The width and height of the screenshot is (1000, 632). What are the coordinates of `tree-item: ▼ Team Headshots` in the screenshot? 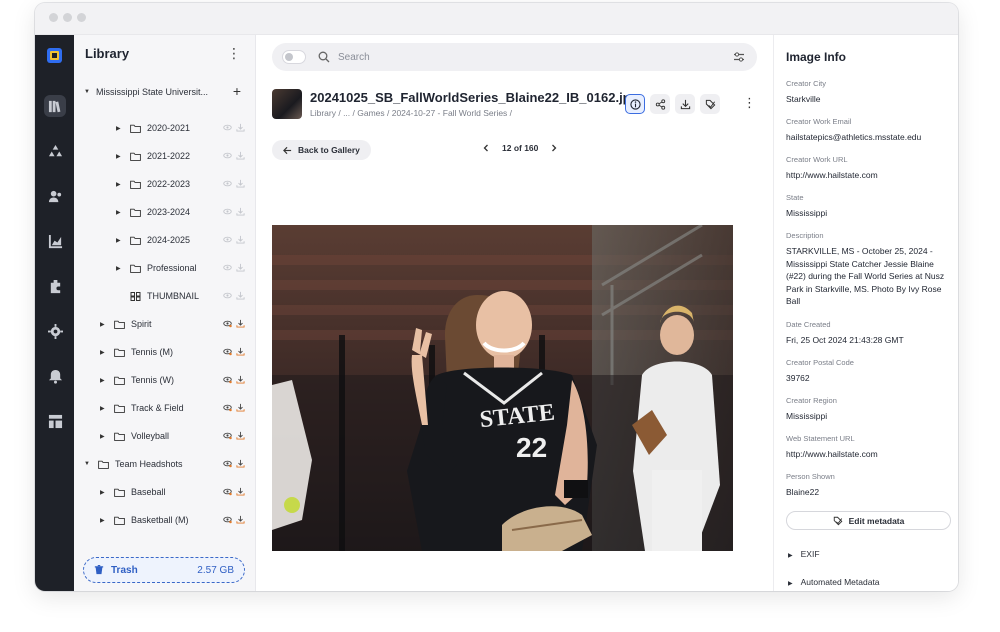 It's located at (164, 464).